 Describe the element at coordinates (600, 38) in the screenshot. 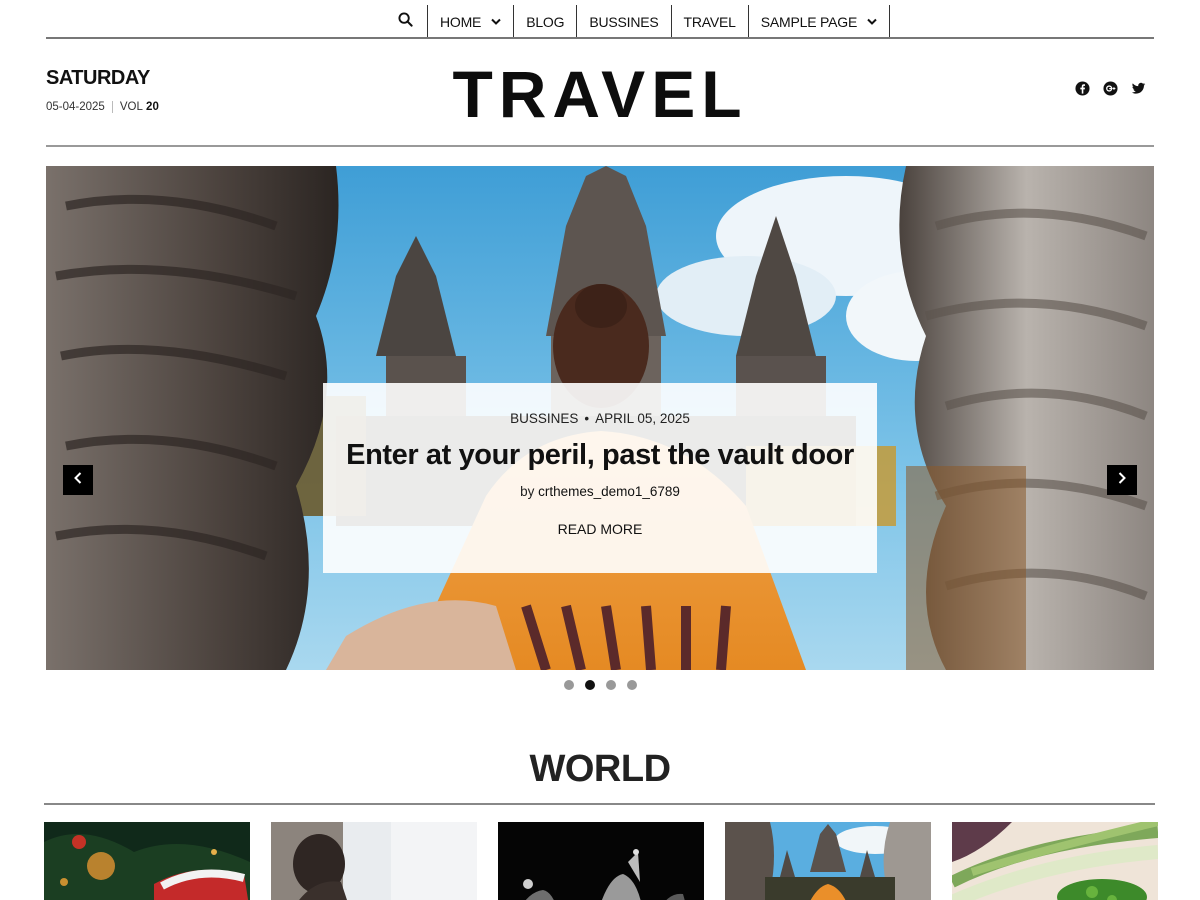

I see `nav-divider` at that location.